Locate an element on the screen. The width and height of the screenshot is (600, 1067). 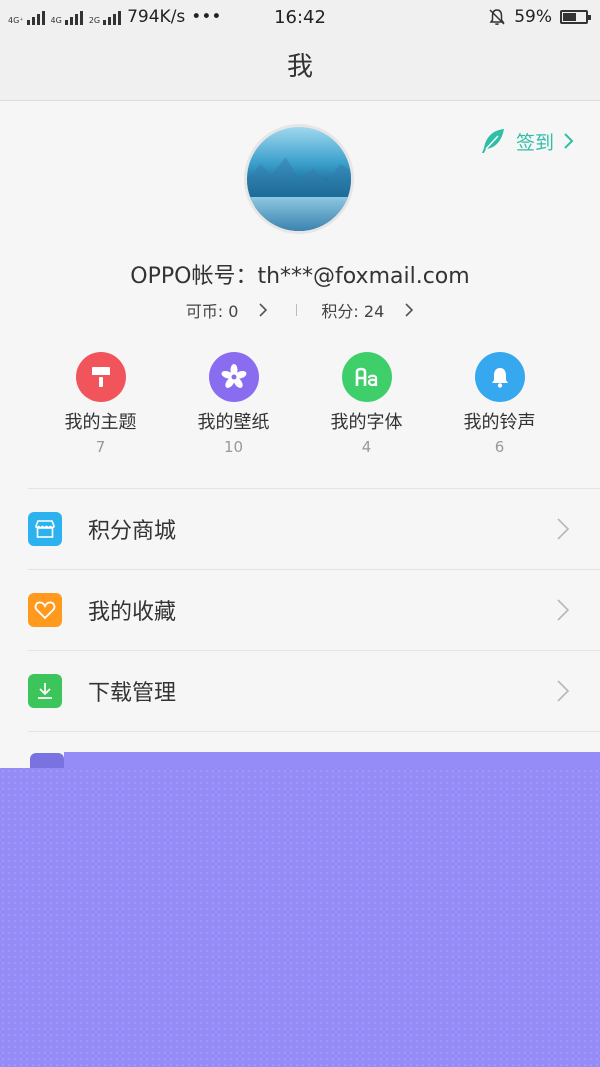
heart-icon is located at coordinates (45, 610).